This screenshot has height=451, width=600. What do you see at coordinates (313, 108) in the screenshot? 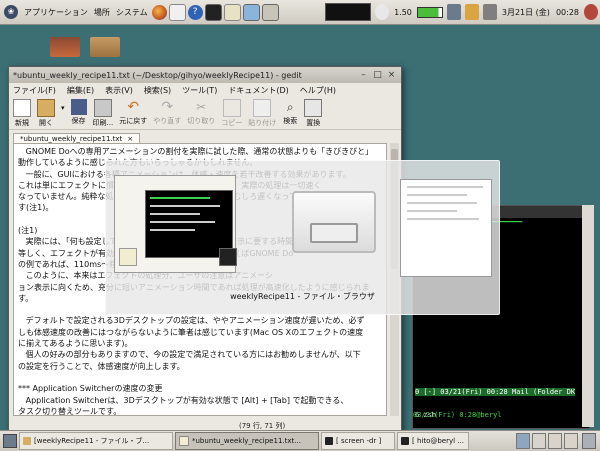
I see `replace-icon` at bounding box center [313, 108].